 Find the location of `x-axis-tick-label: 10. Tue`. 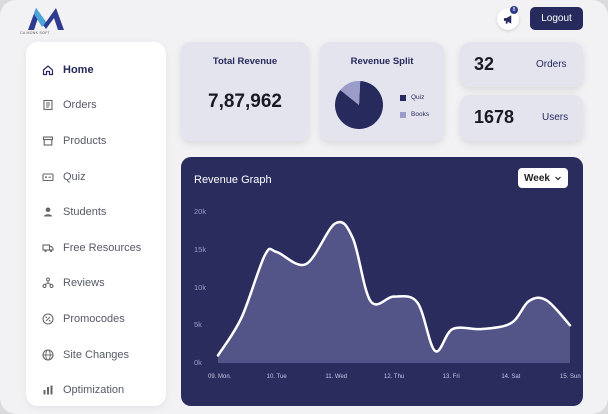

x-axis-tick-label: 10. Tue is located at coordinates (276, 377).